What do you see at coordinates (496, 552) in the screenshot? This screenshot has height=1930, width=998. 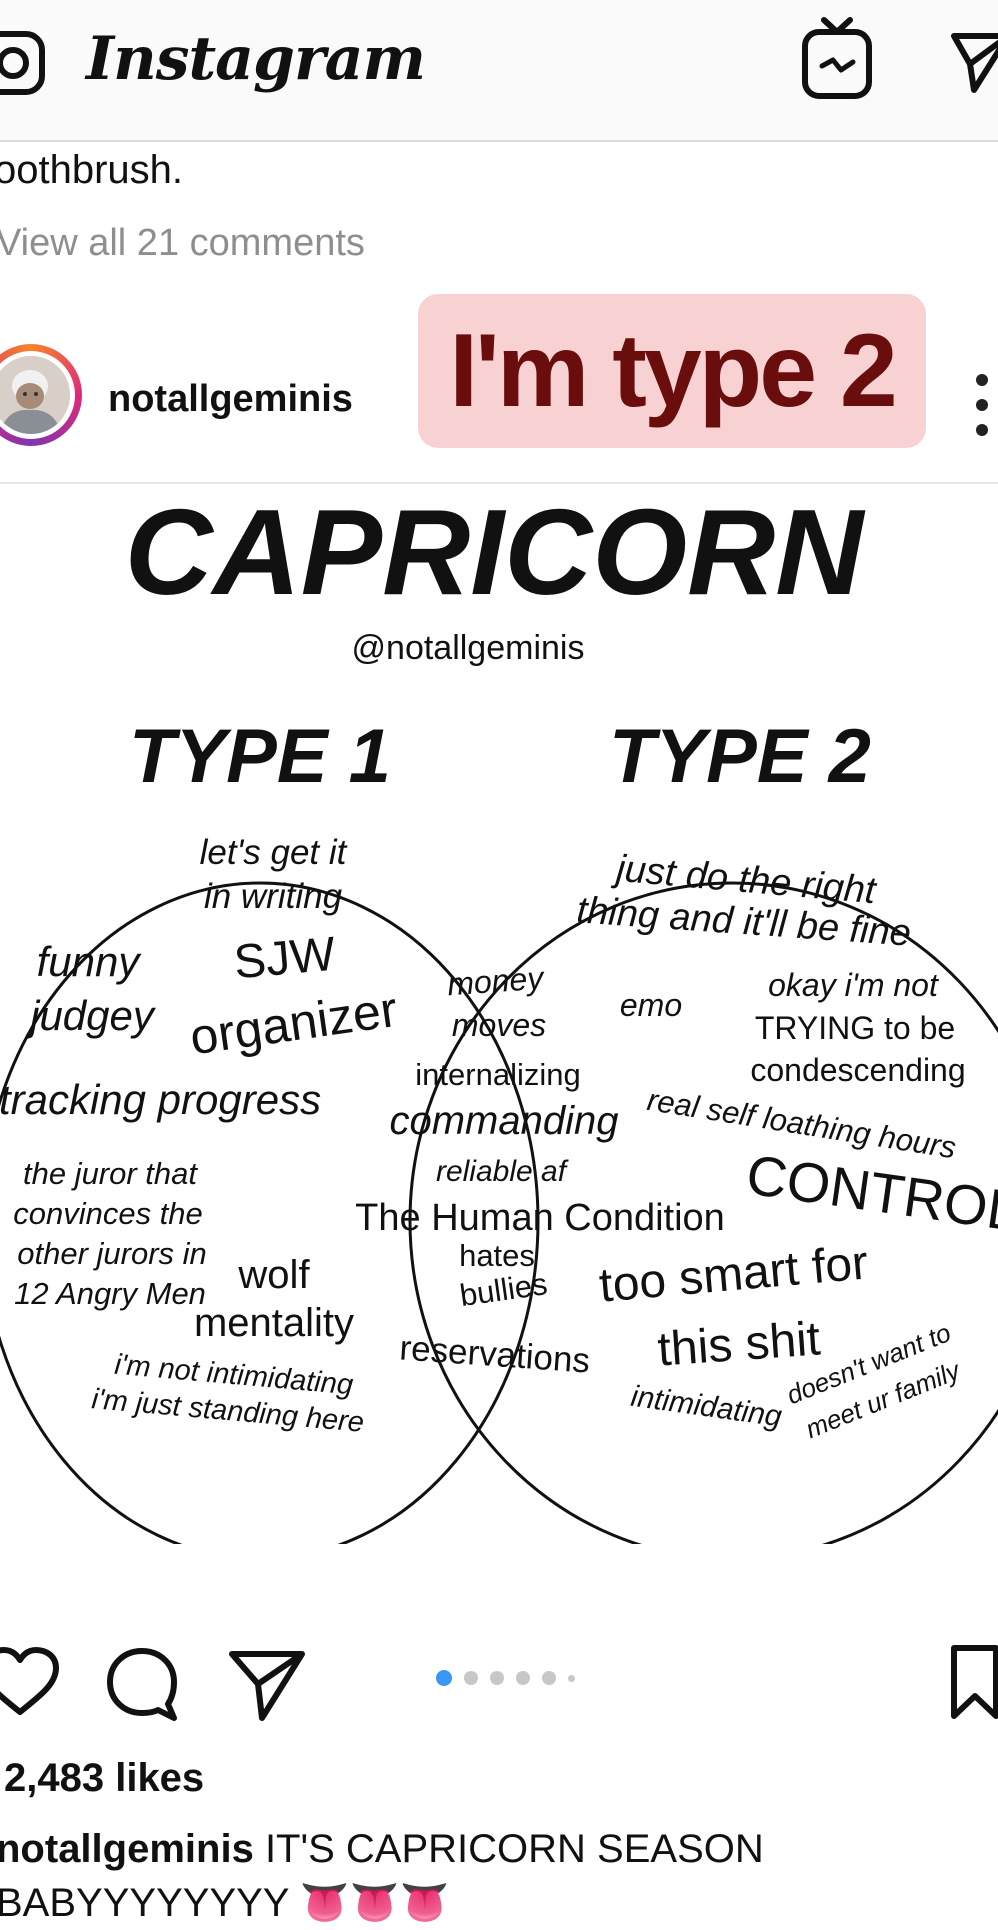 I see `venn-title: CAPRICORN` at bounding box center [496, 552].